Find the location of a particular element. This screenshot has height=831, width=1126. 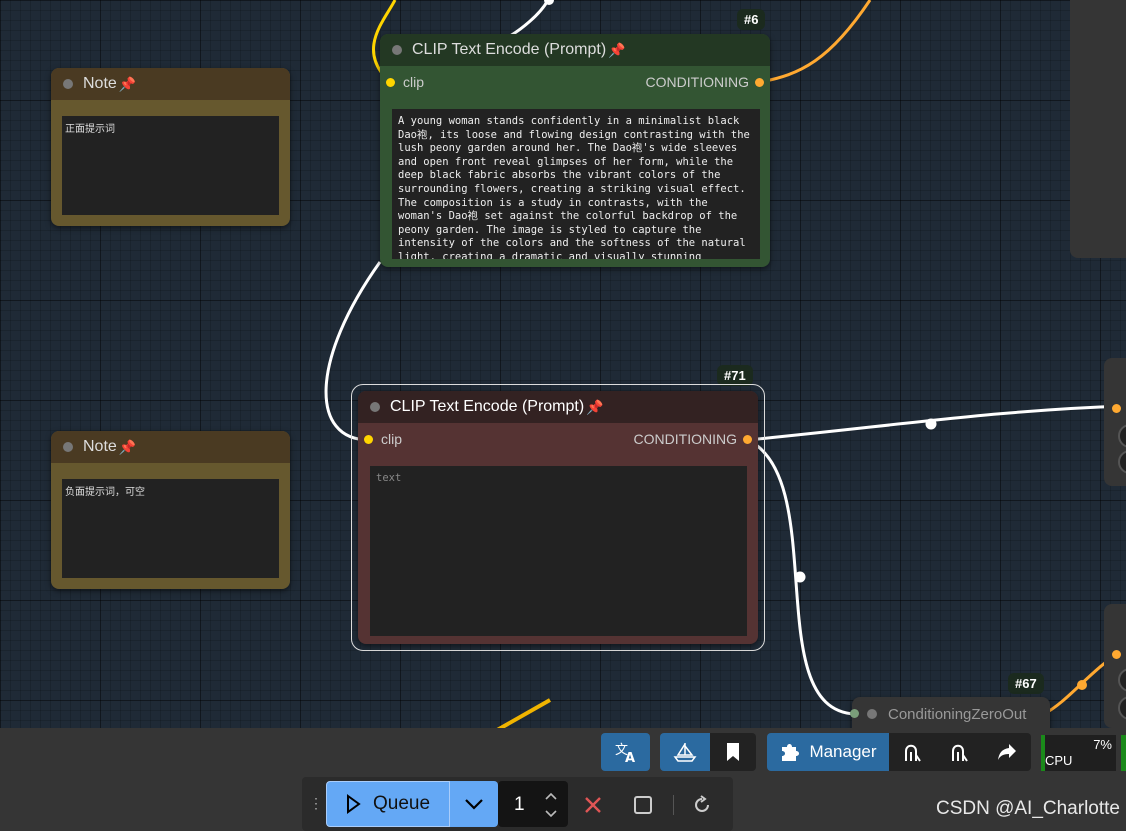

cpu-monitor: 7% CPU is located at coordinates (1078, 753).